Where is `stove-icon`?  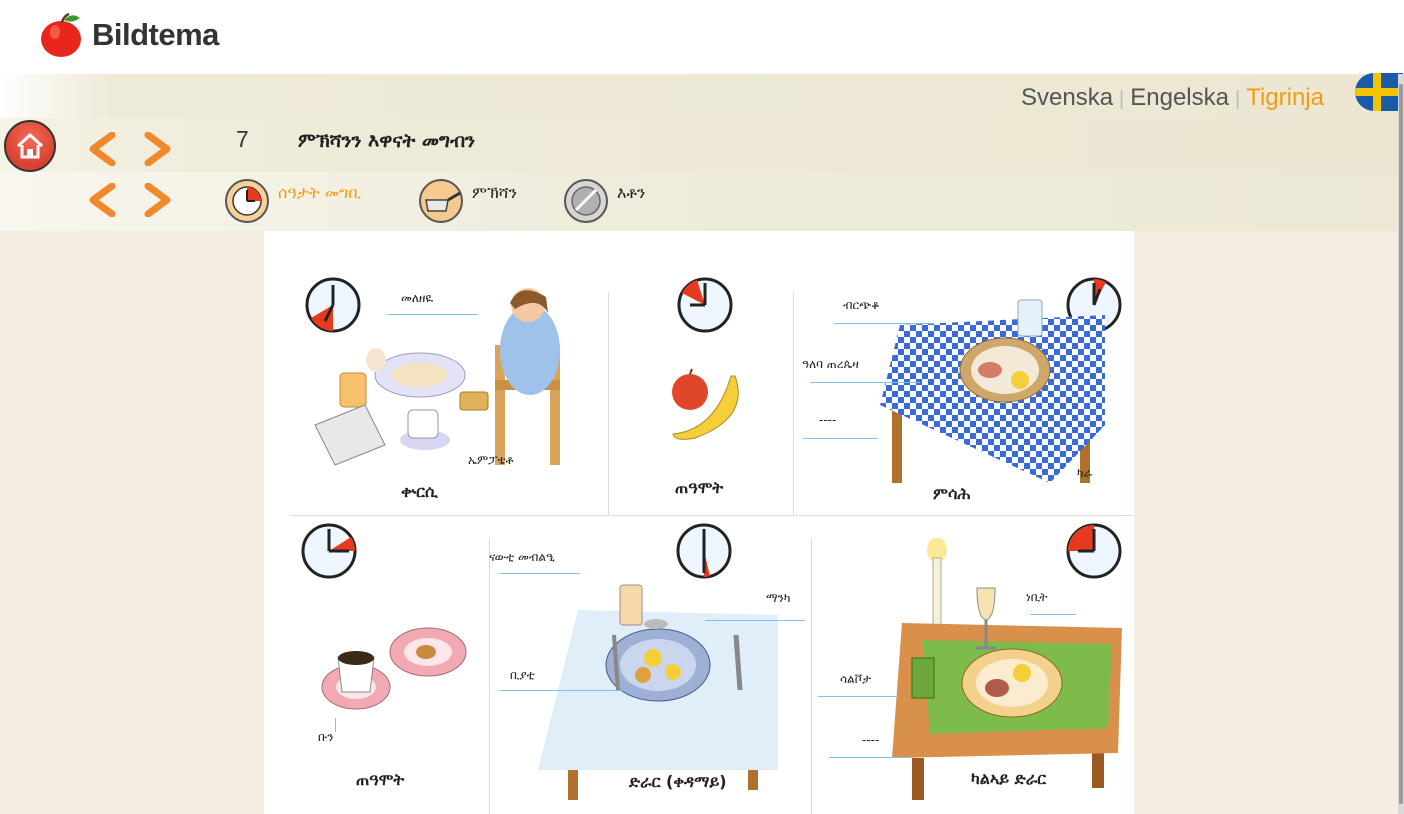 stove-icon is located at coordinates (586, 201).